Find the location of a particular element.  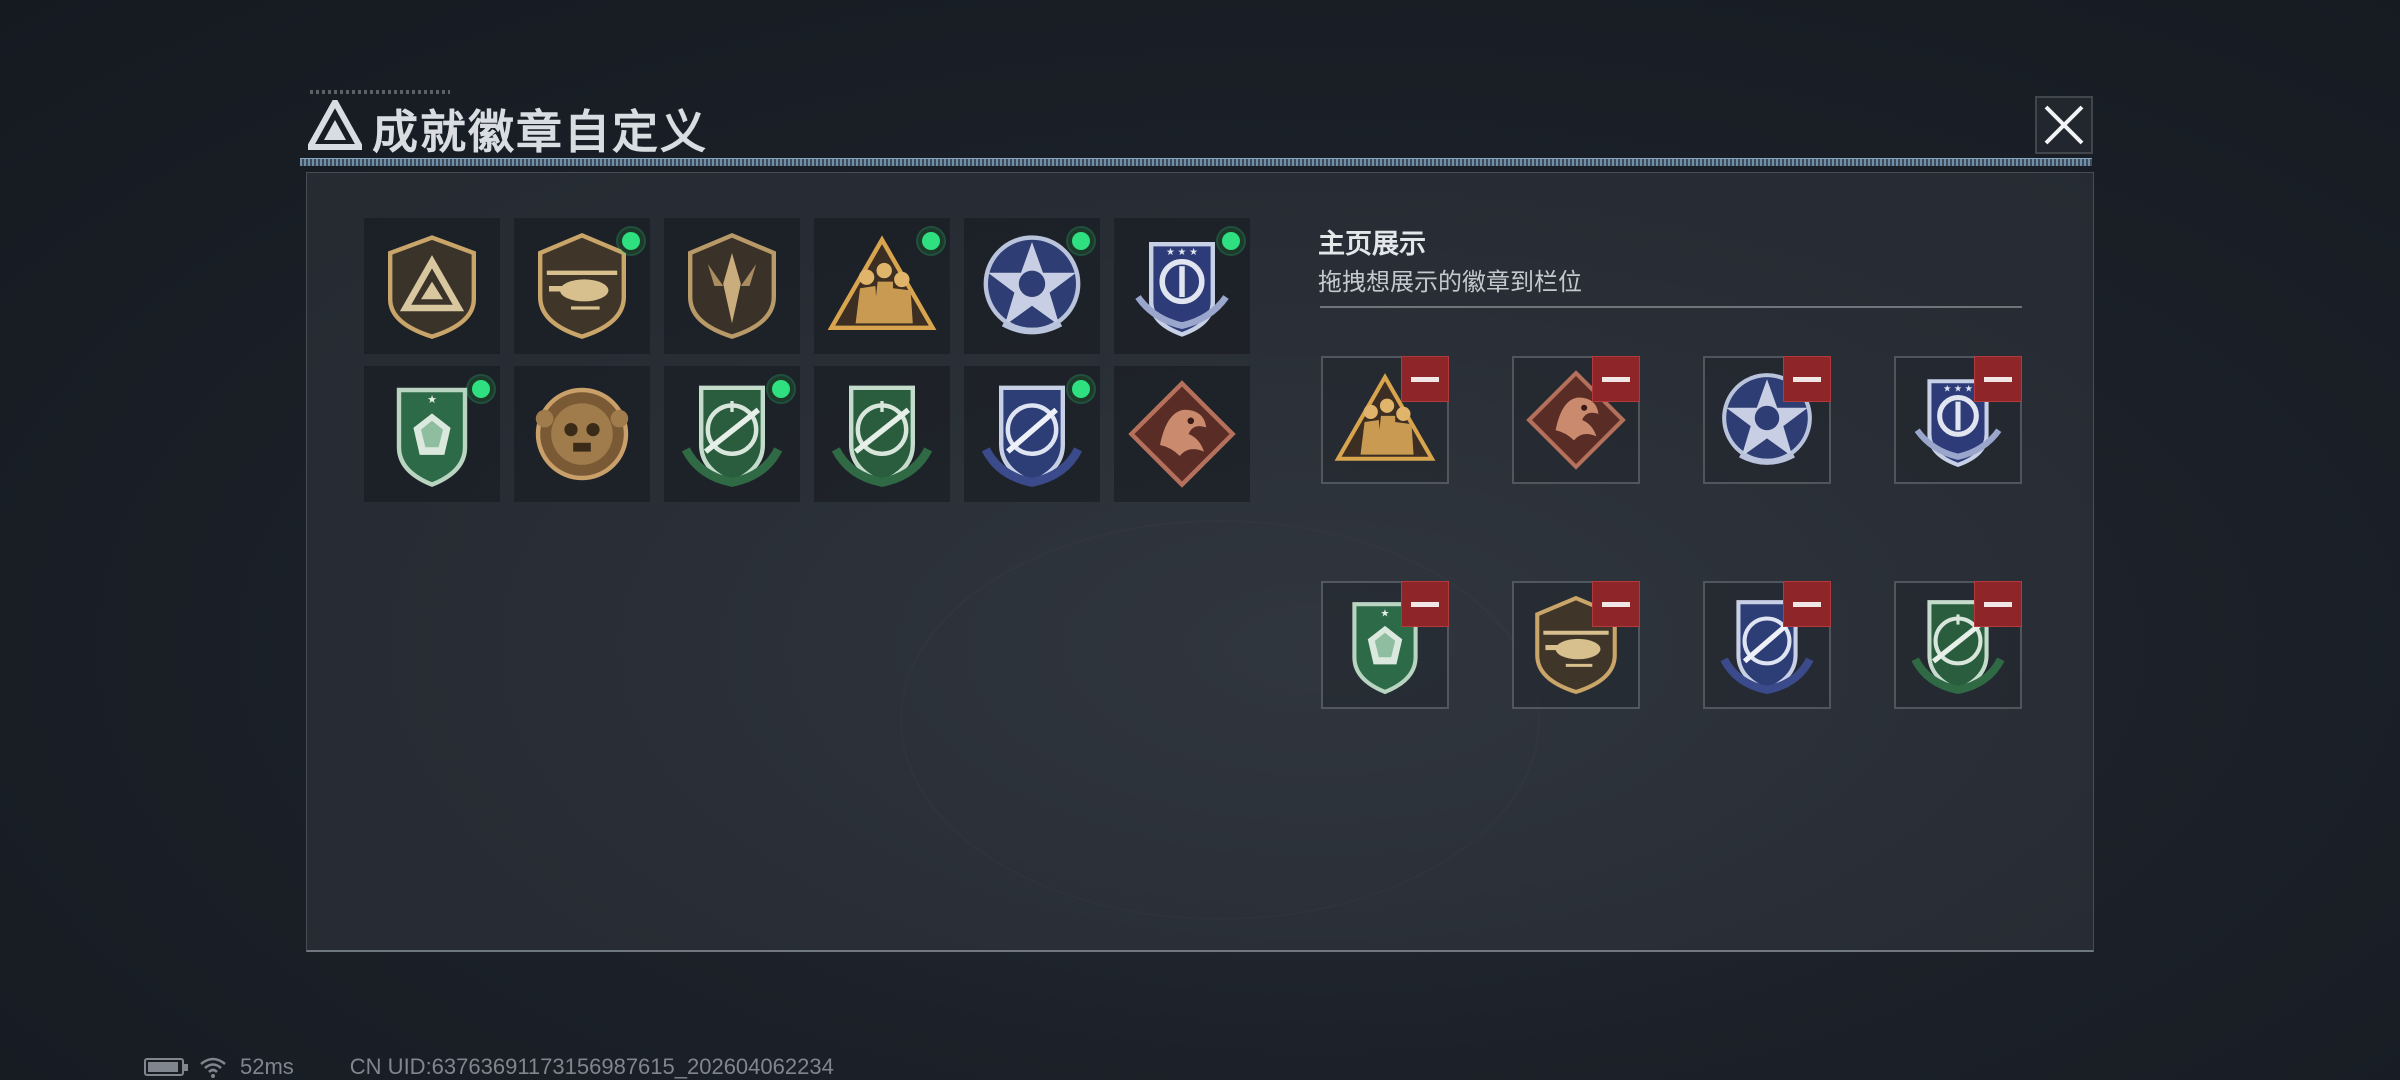

showcase-heading: 主页展示 is located at coordinates (1372, 244).